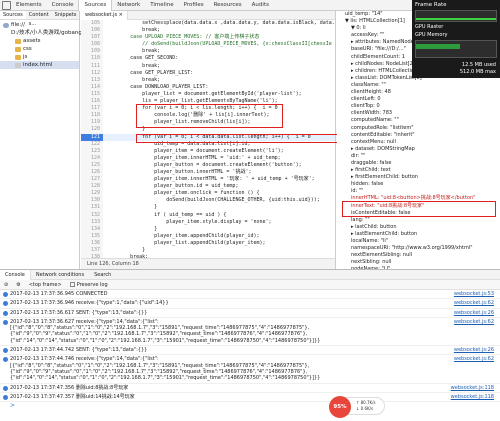 The image size is (500, 421). What do you see at coordinates (92, 38) in the screenshot?
I see `line-number: 107` at bounding box center [92, 38].